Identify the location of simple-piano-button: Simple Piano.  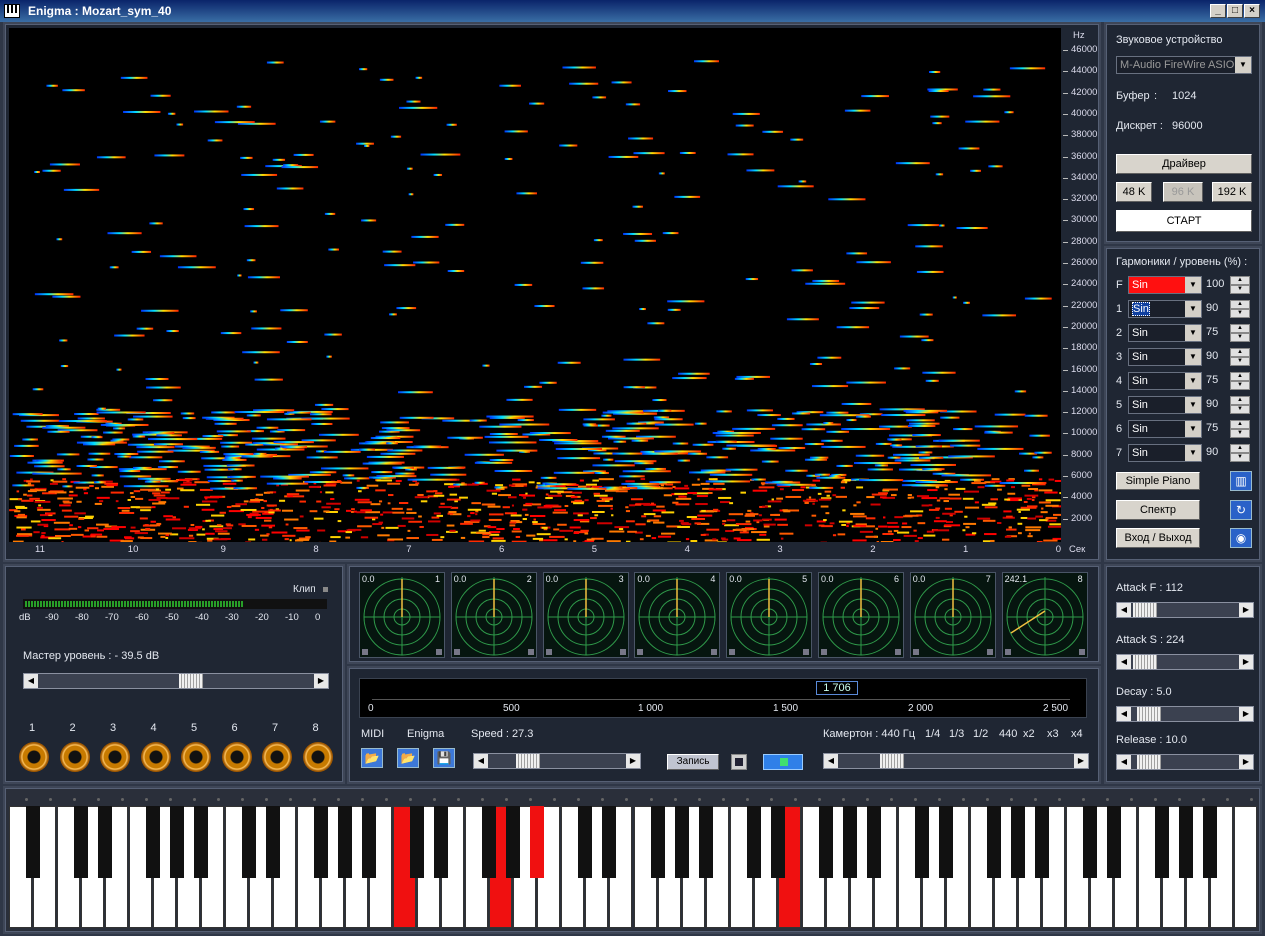
(1158, 481).